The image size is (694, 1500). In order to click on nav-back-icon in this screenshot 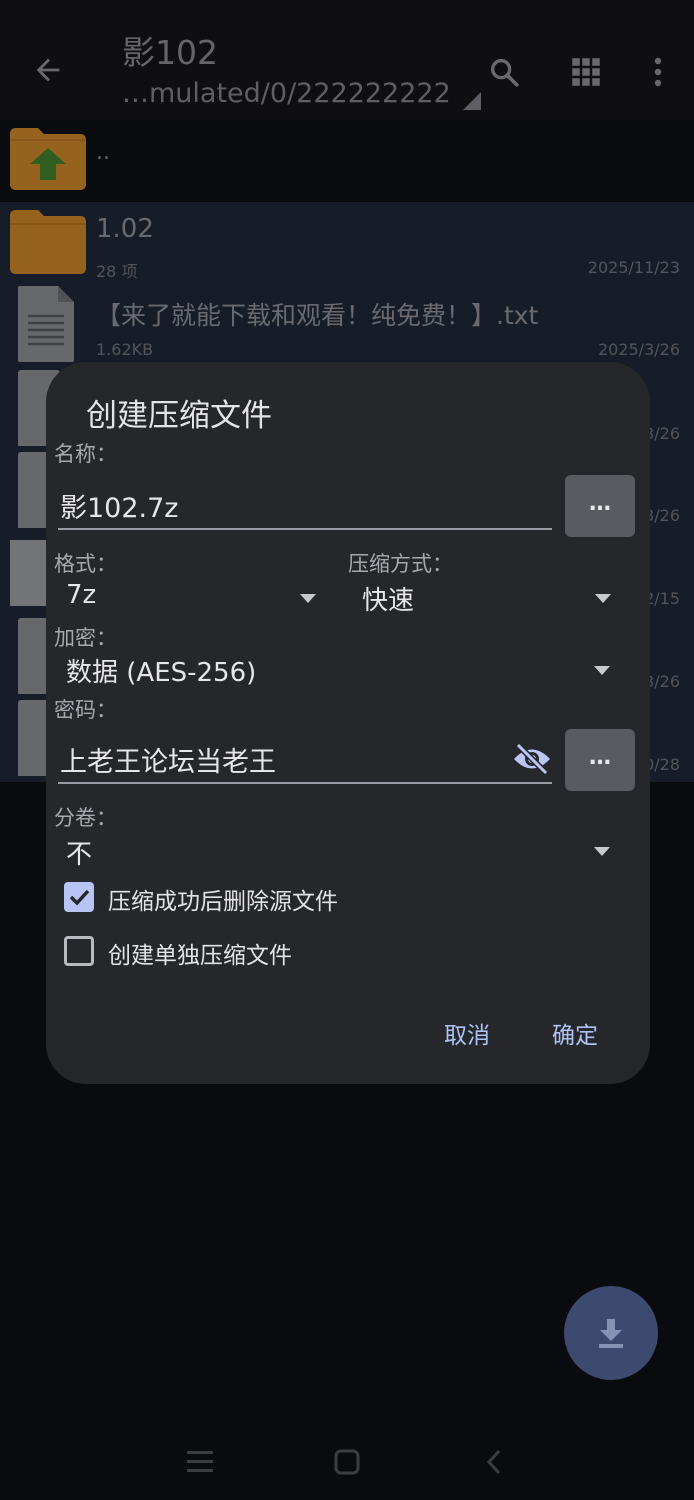, I will do `click(494, 1462)`.